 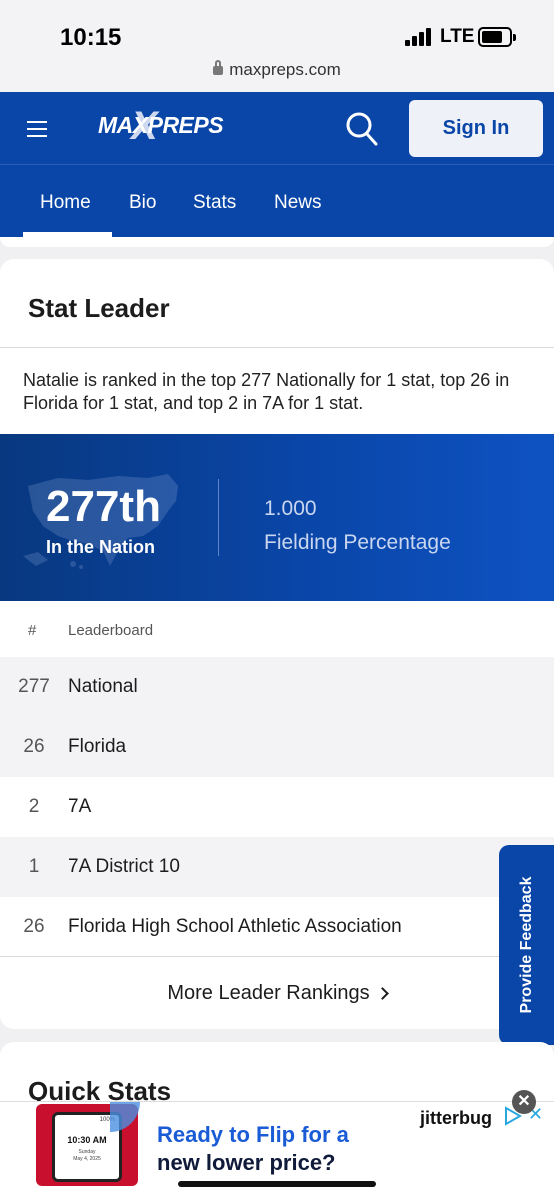 What do you see at coordinates (235, 926) in the screenshot?
I see `row-leaderboard: Florida High School Athletic Association` at bounding box center [235, 926].